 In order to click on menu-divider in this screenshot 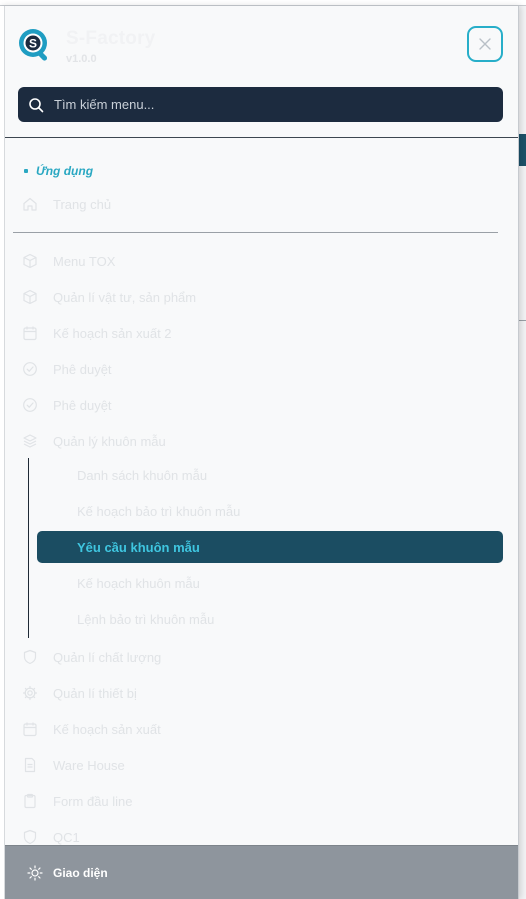, I will do `click(255, 232)`.